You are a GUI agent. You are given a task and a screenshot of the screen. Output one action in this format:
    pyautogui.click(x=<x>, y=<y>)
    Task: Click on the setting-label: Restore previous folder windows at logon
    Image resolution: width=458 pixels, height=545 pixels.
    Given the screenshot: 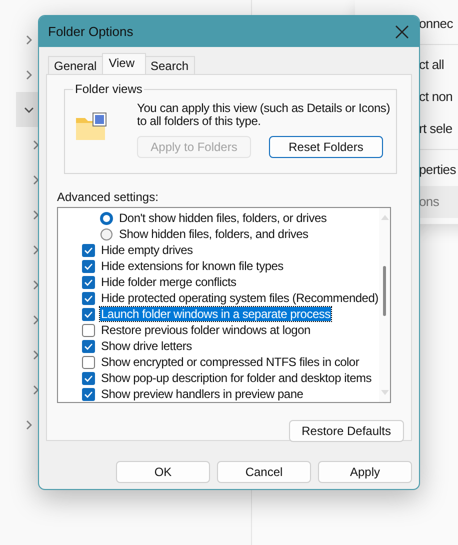 What is the action you would take?
    pyautogui.click(x=206, y=330)
    